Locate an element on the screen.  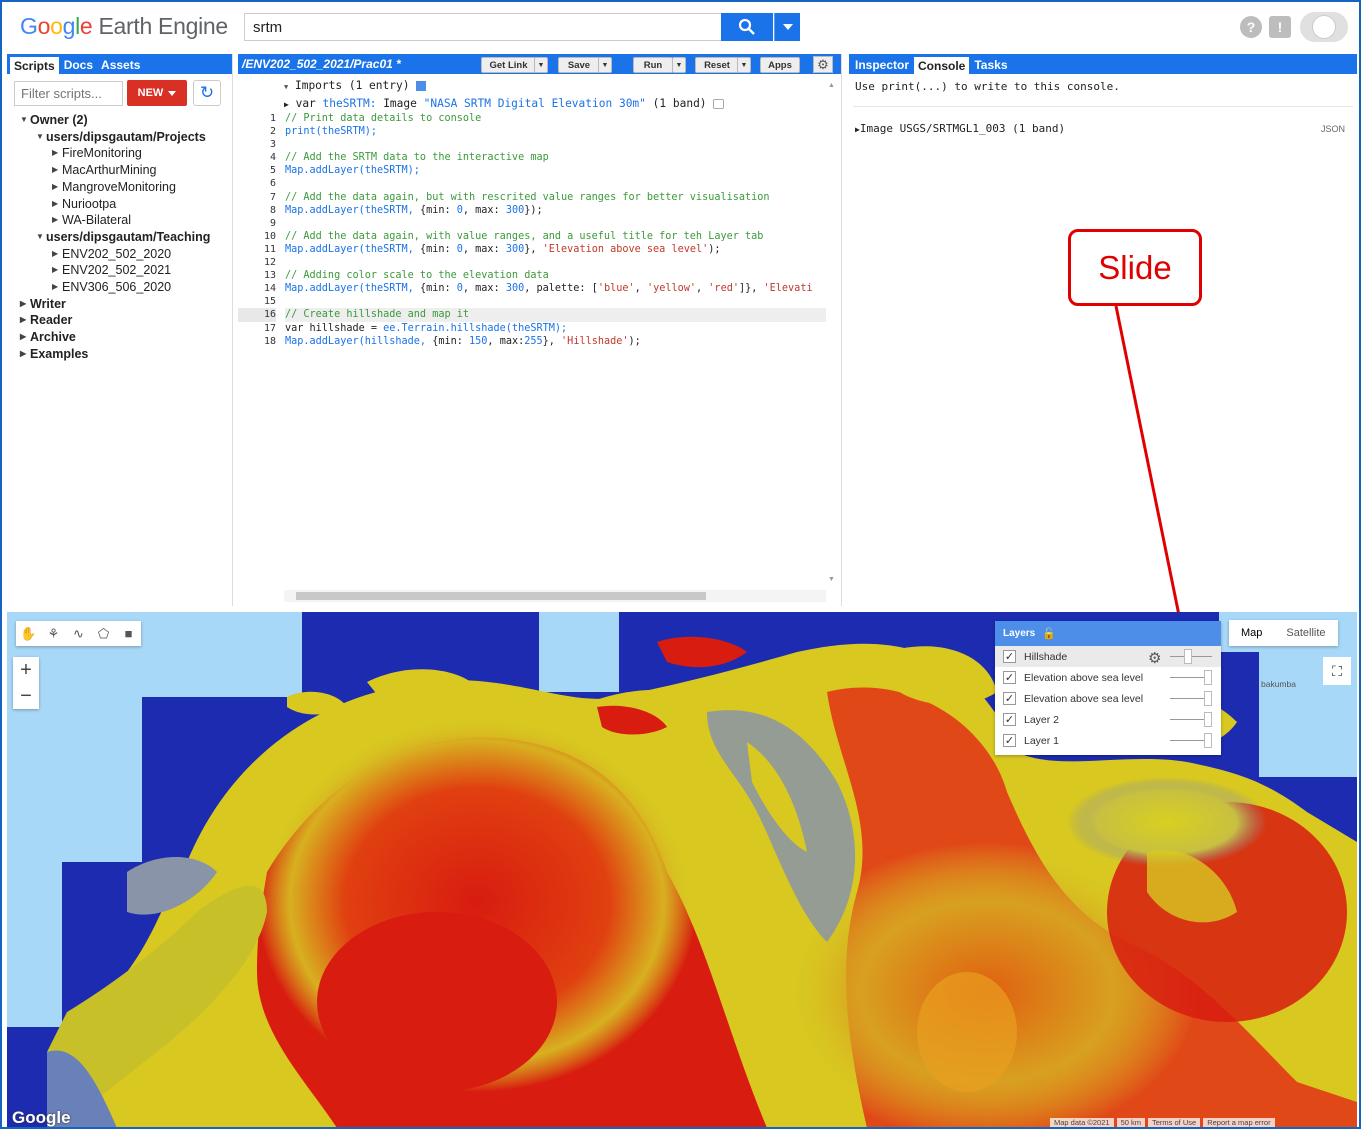
tree-item: ▶ FireMonitoring is located at coordinates (115, 153).